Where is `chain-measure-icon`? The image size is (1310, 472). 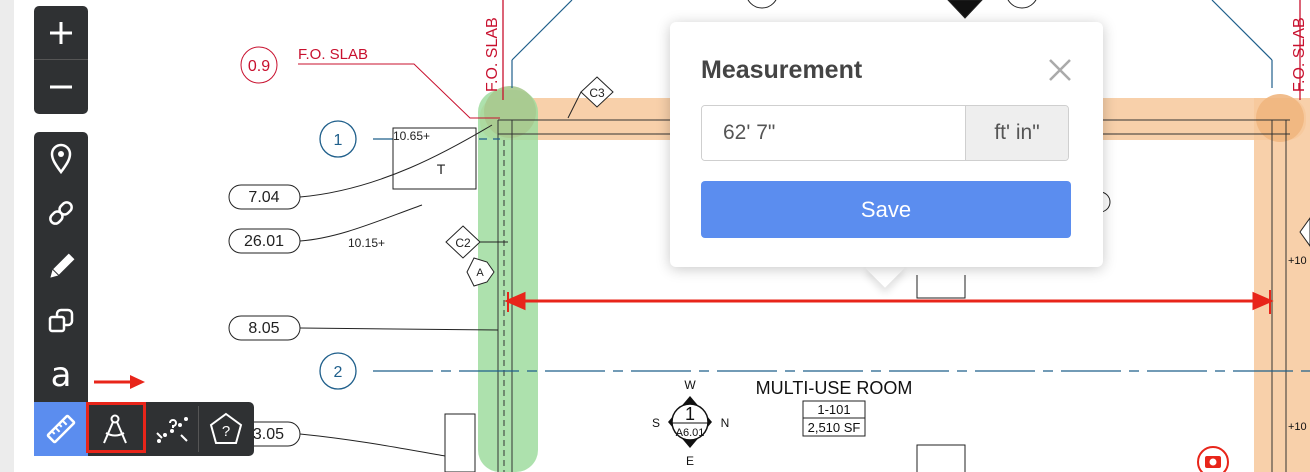 chain-measure-icon is located at coordinates (172, 430).